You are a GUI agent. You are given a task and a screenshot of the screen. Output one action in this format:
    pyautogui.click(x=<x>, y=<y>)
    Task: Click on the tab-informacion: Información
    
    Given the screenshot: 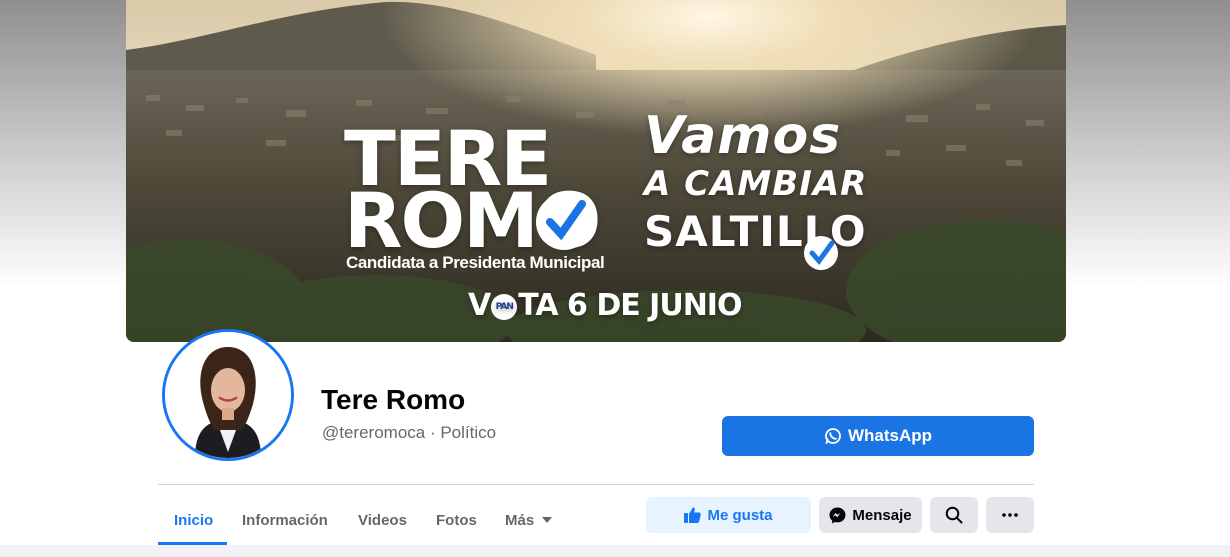 What is the action you would take?
    pyautogui.click(x=285, y=520)
    